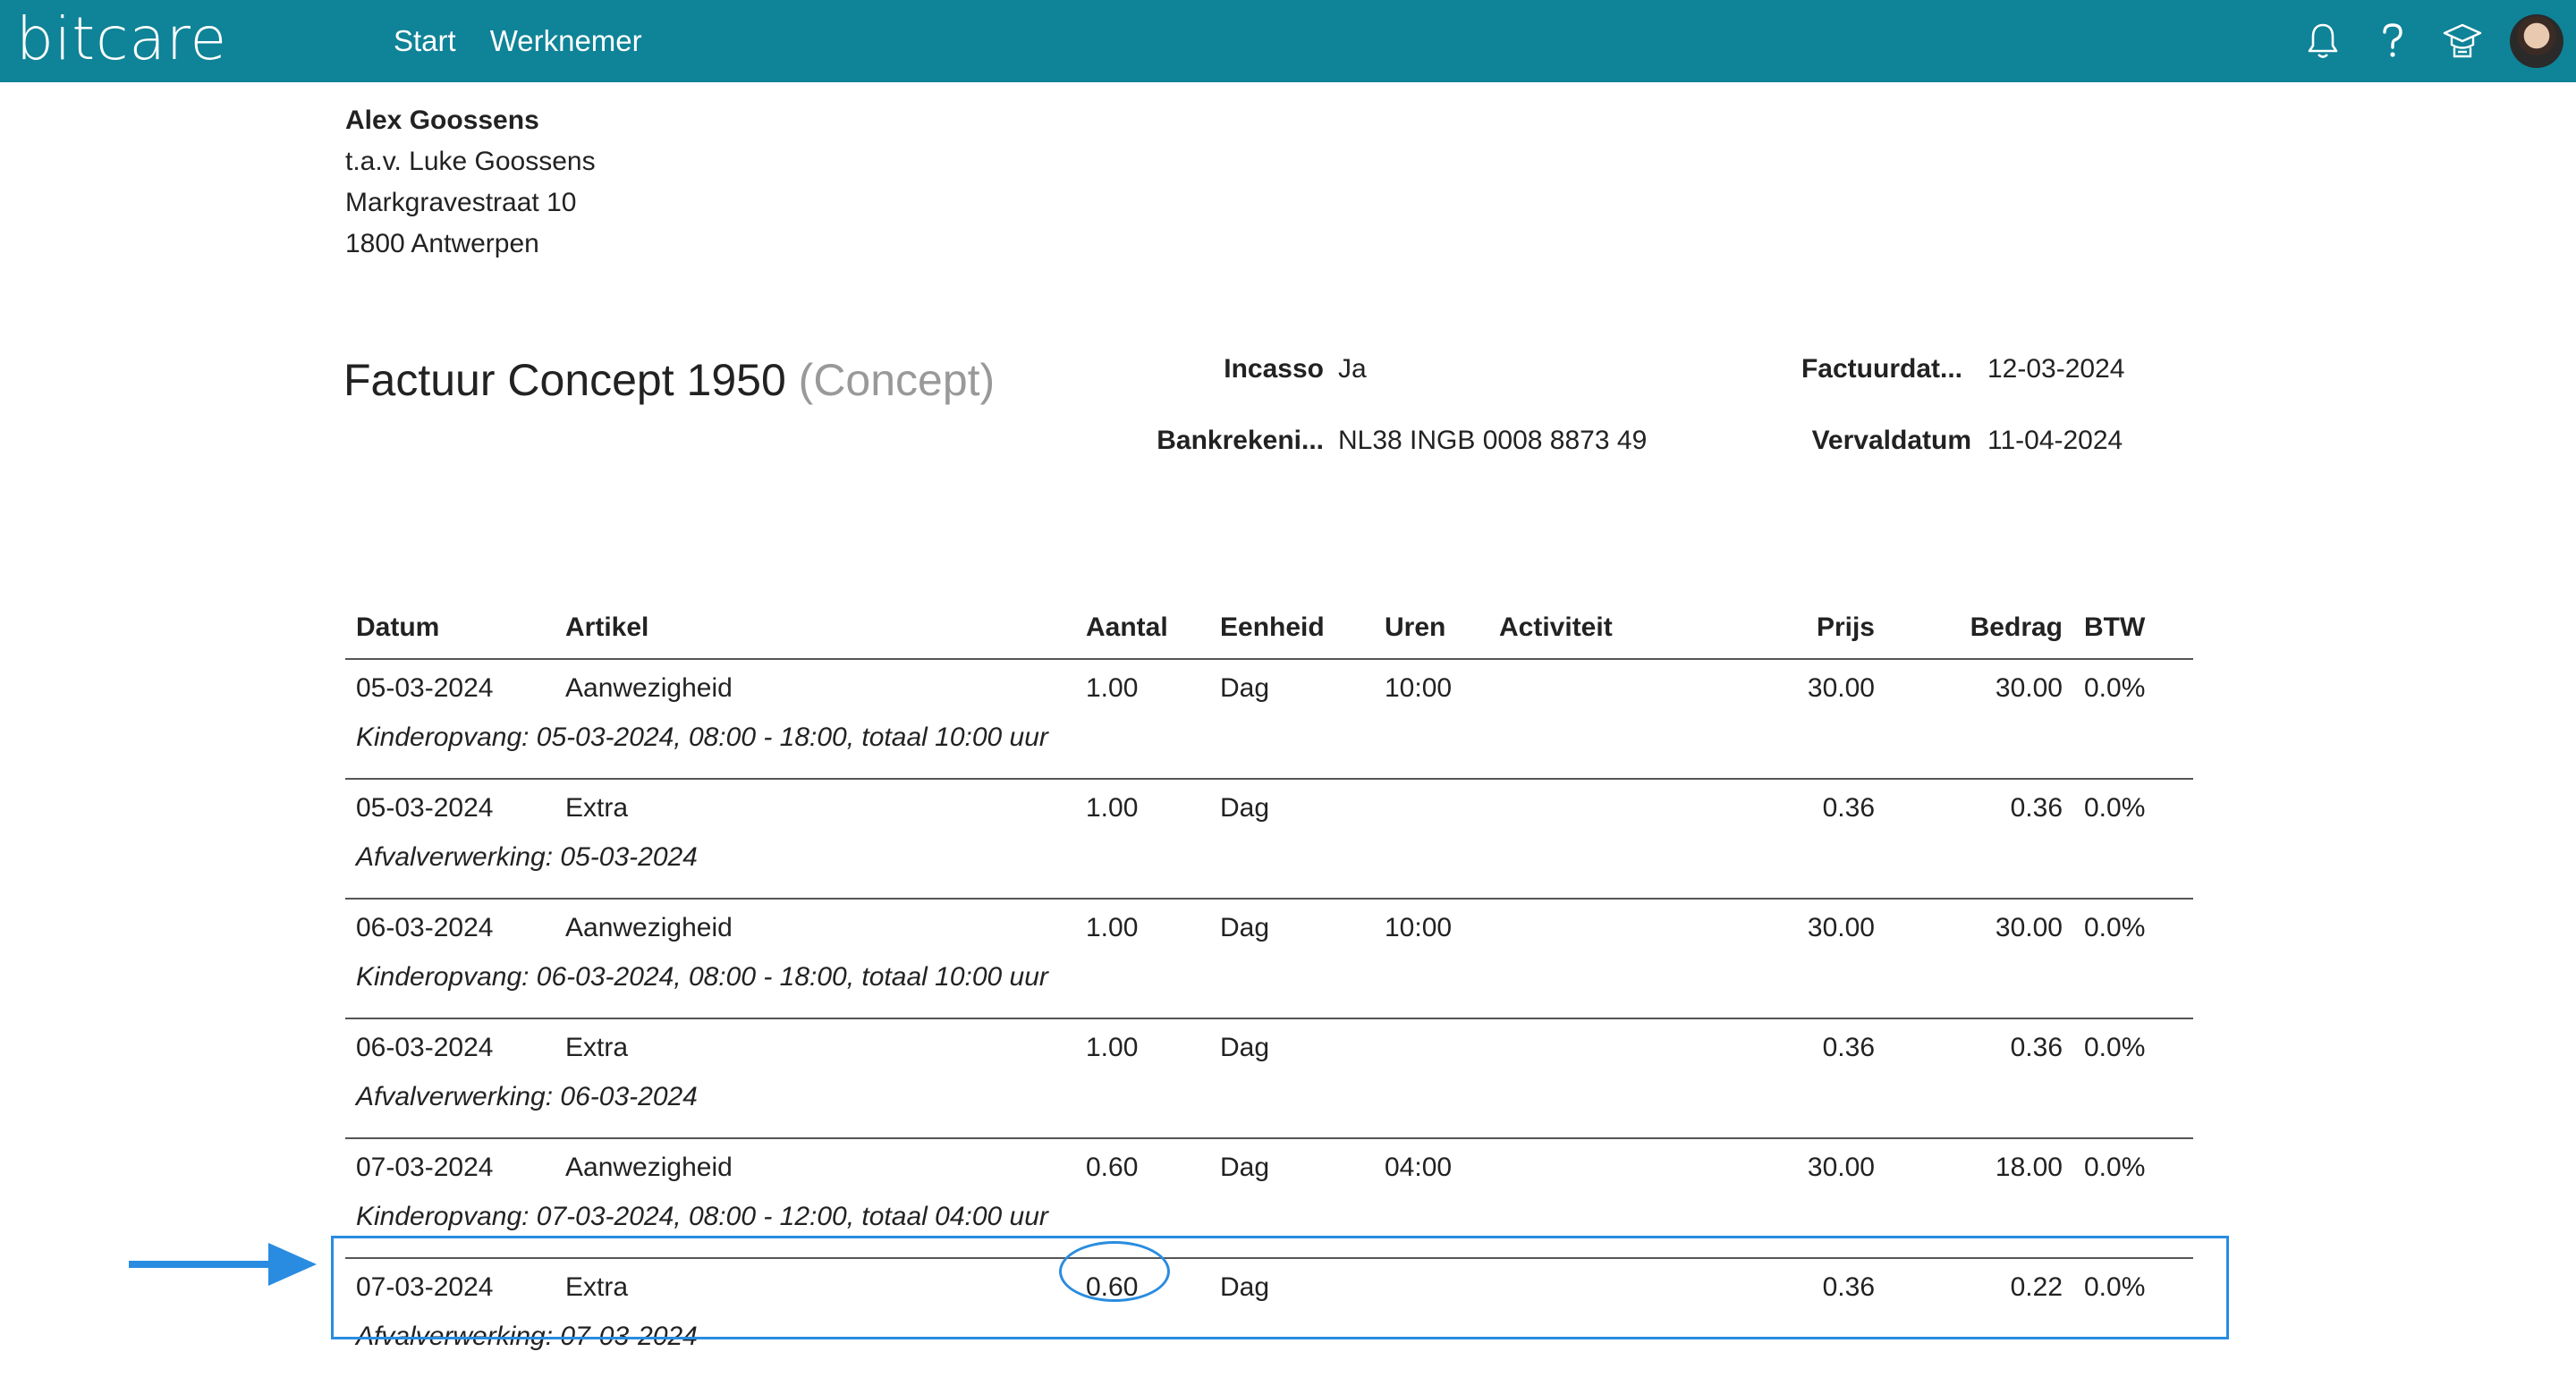  What do you see at coordinates (442, 120) in the screenshot?
I see `recipient-name: Alex Goossens` at bounding box center [442, 120].